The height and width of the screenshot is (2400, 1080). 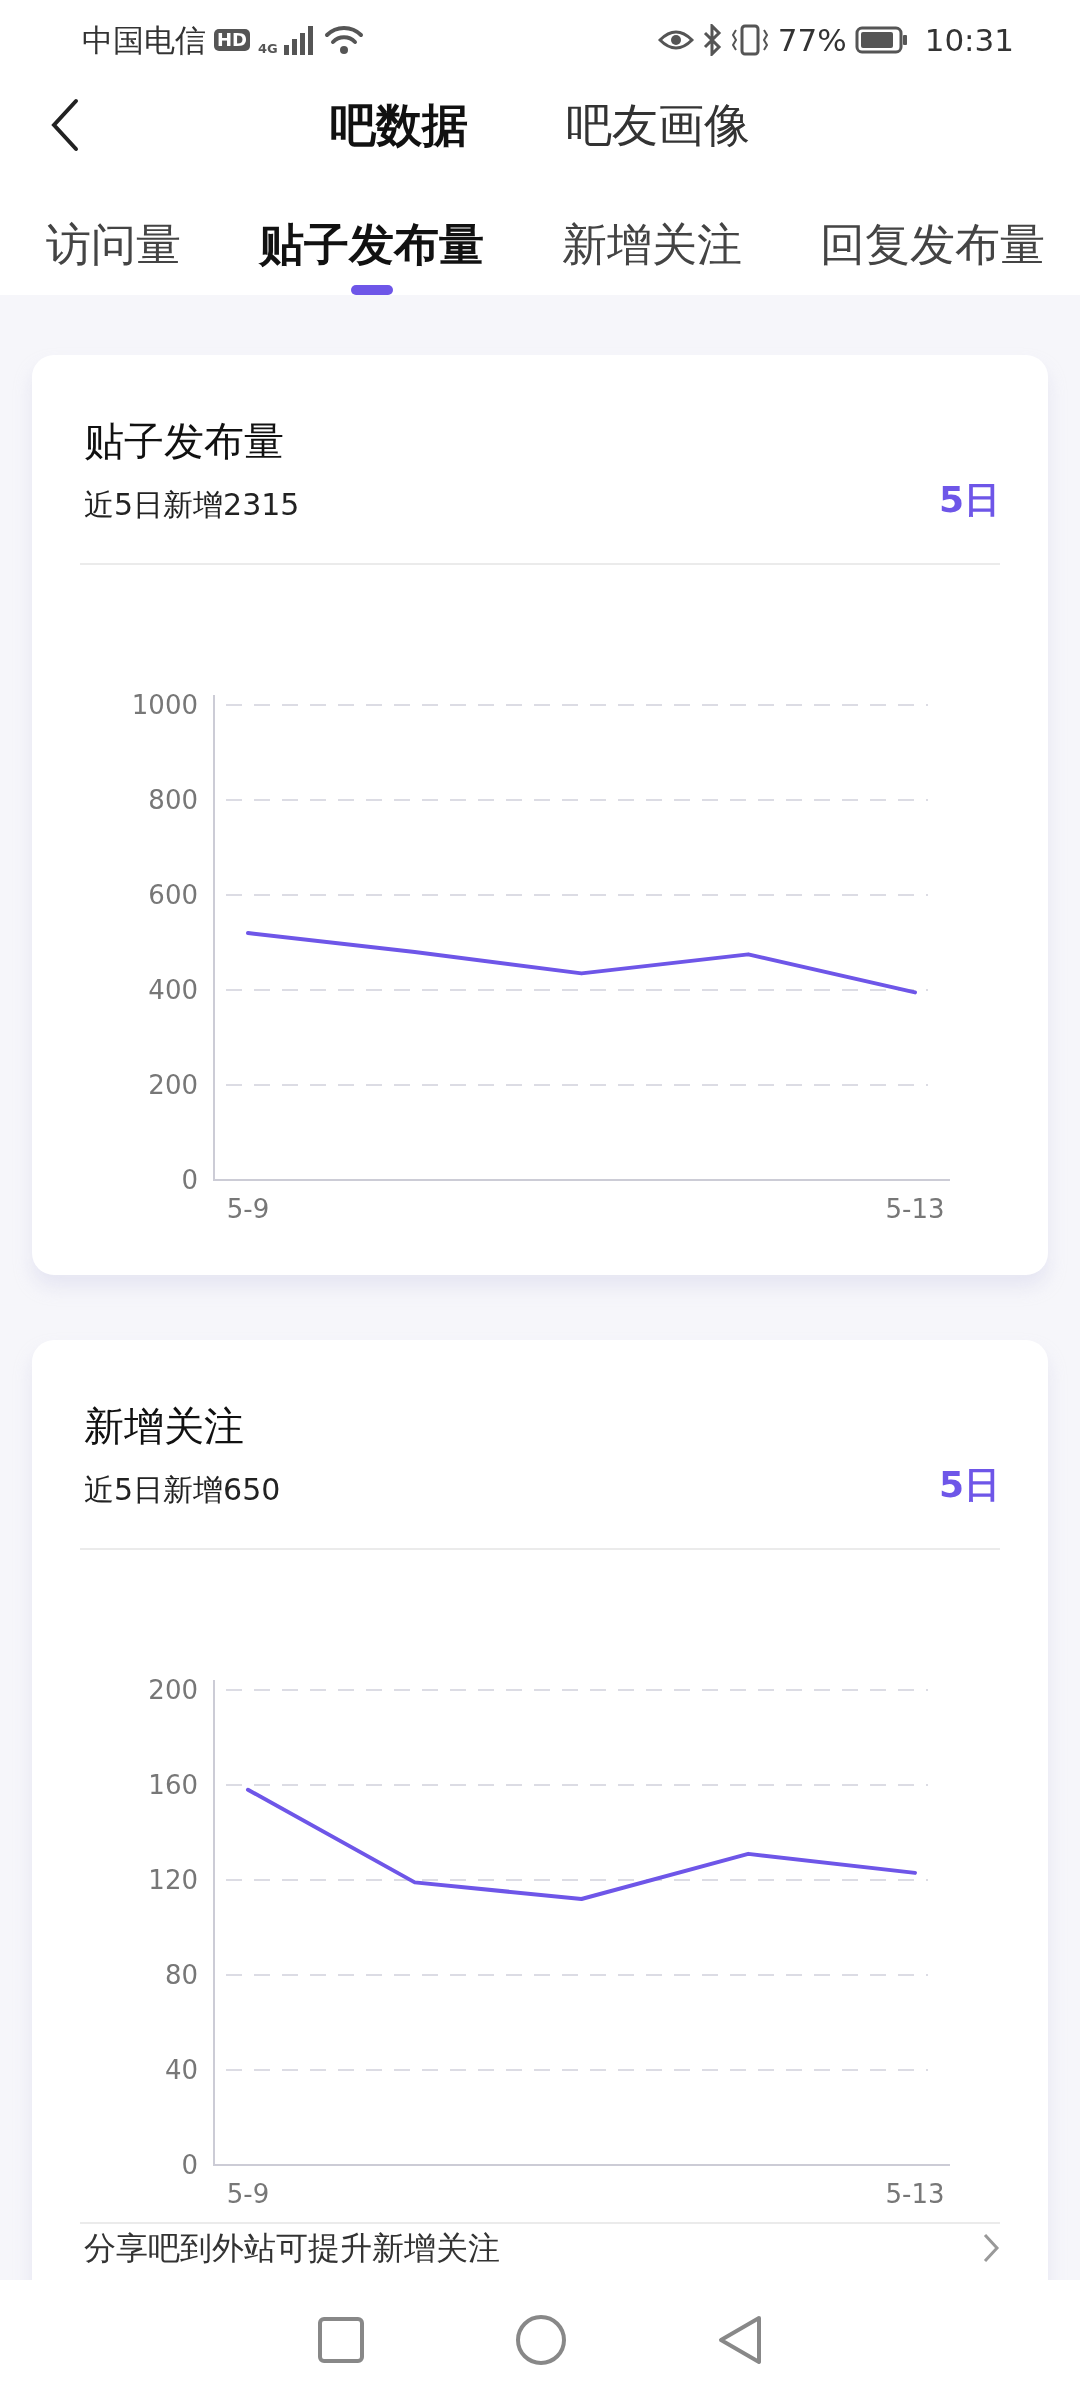 I want to click on y-tick-label: 120, so click(x=173, y=1880).